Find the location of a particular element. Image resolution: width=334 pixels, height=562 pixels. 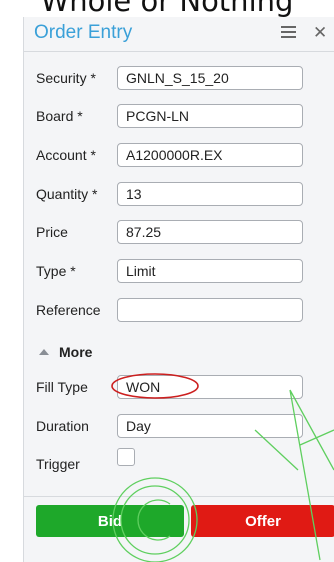

caret-up-icon is located at coordinates (44, 352).